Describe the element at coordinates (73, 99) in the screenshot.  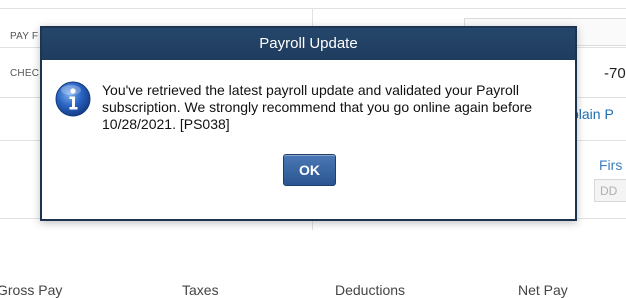
I see `info-icon` at that location.